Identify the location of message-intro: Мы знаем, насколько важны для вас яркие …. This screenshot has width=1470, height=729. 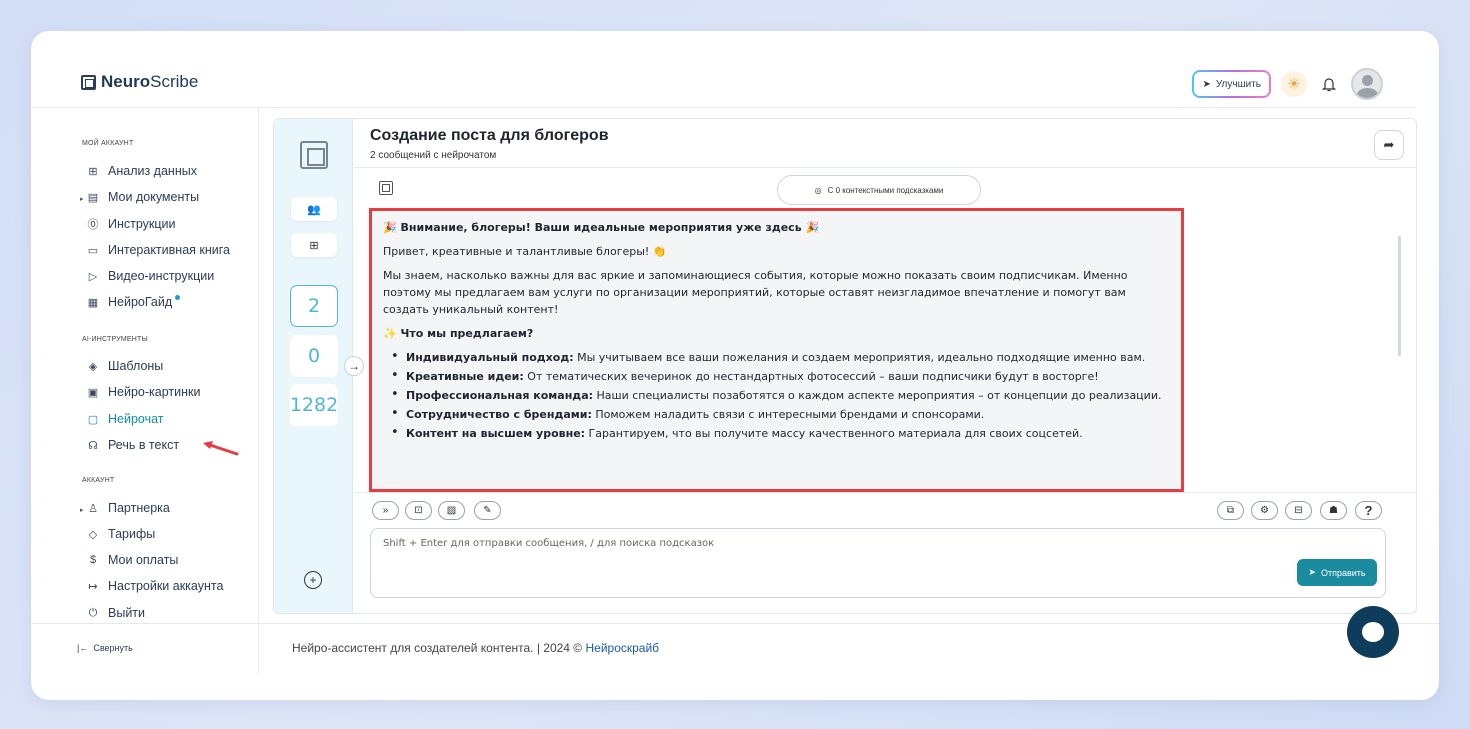
(755, 293).